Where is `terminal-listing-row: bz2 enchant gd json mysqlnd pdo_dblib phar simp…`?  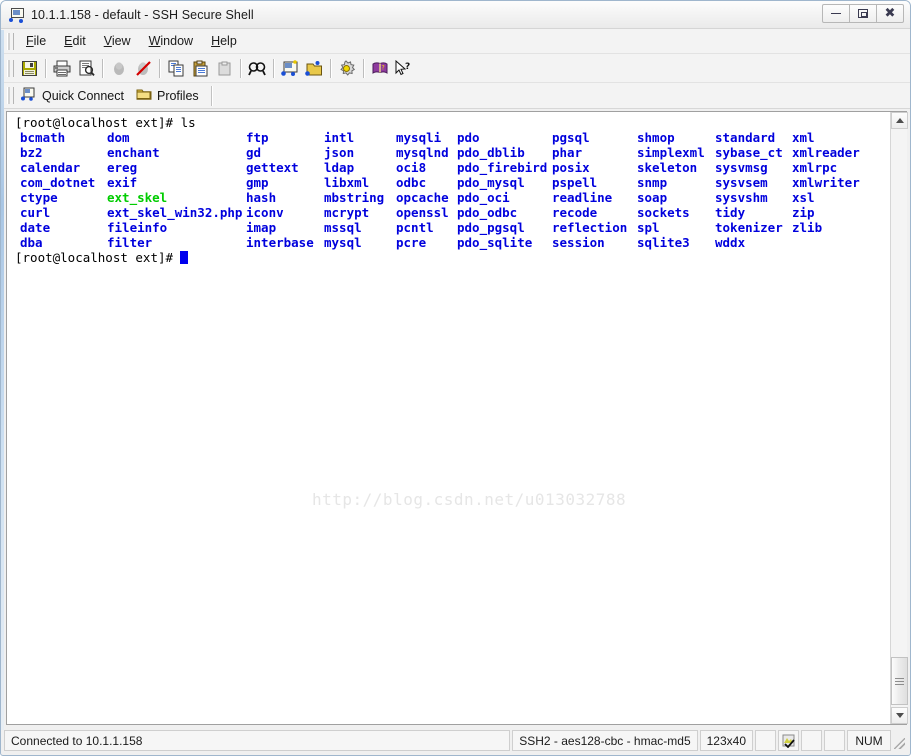 terminal-listing-row: bz2 enchant gd json mysqlnd pdo_dblib phar simp… is located at coordinates (450, 152).